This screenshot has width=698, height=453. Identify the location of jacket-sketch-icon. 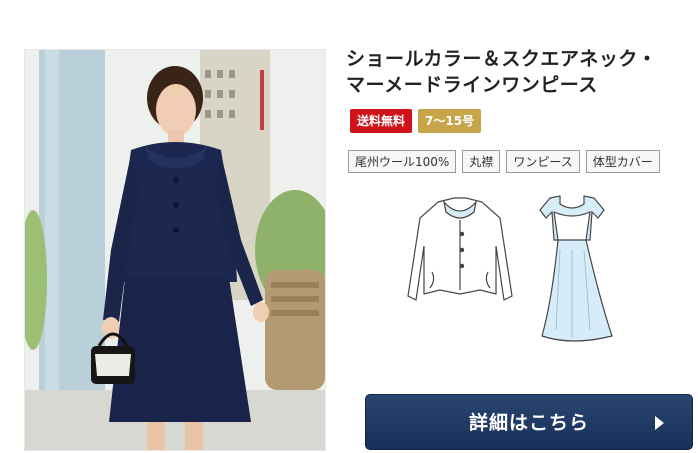
(460, 249).